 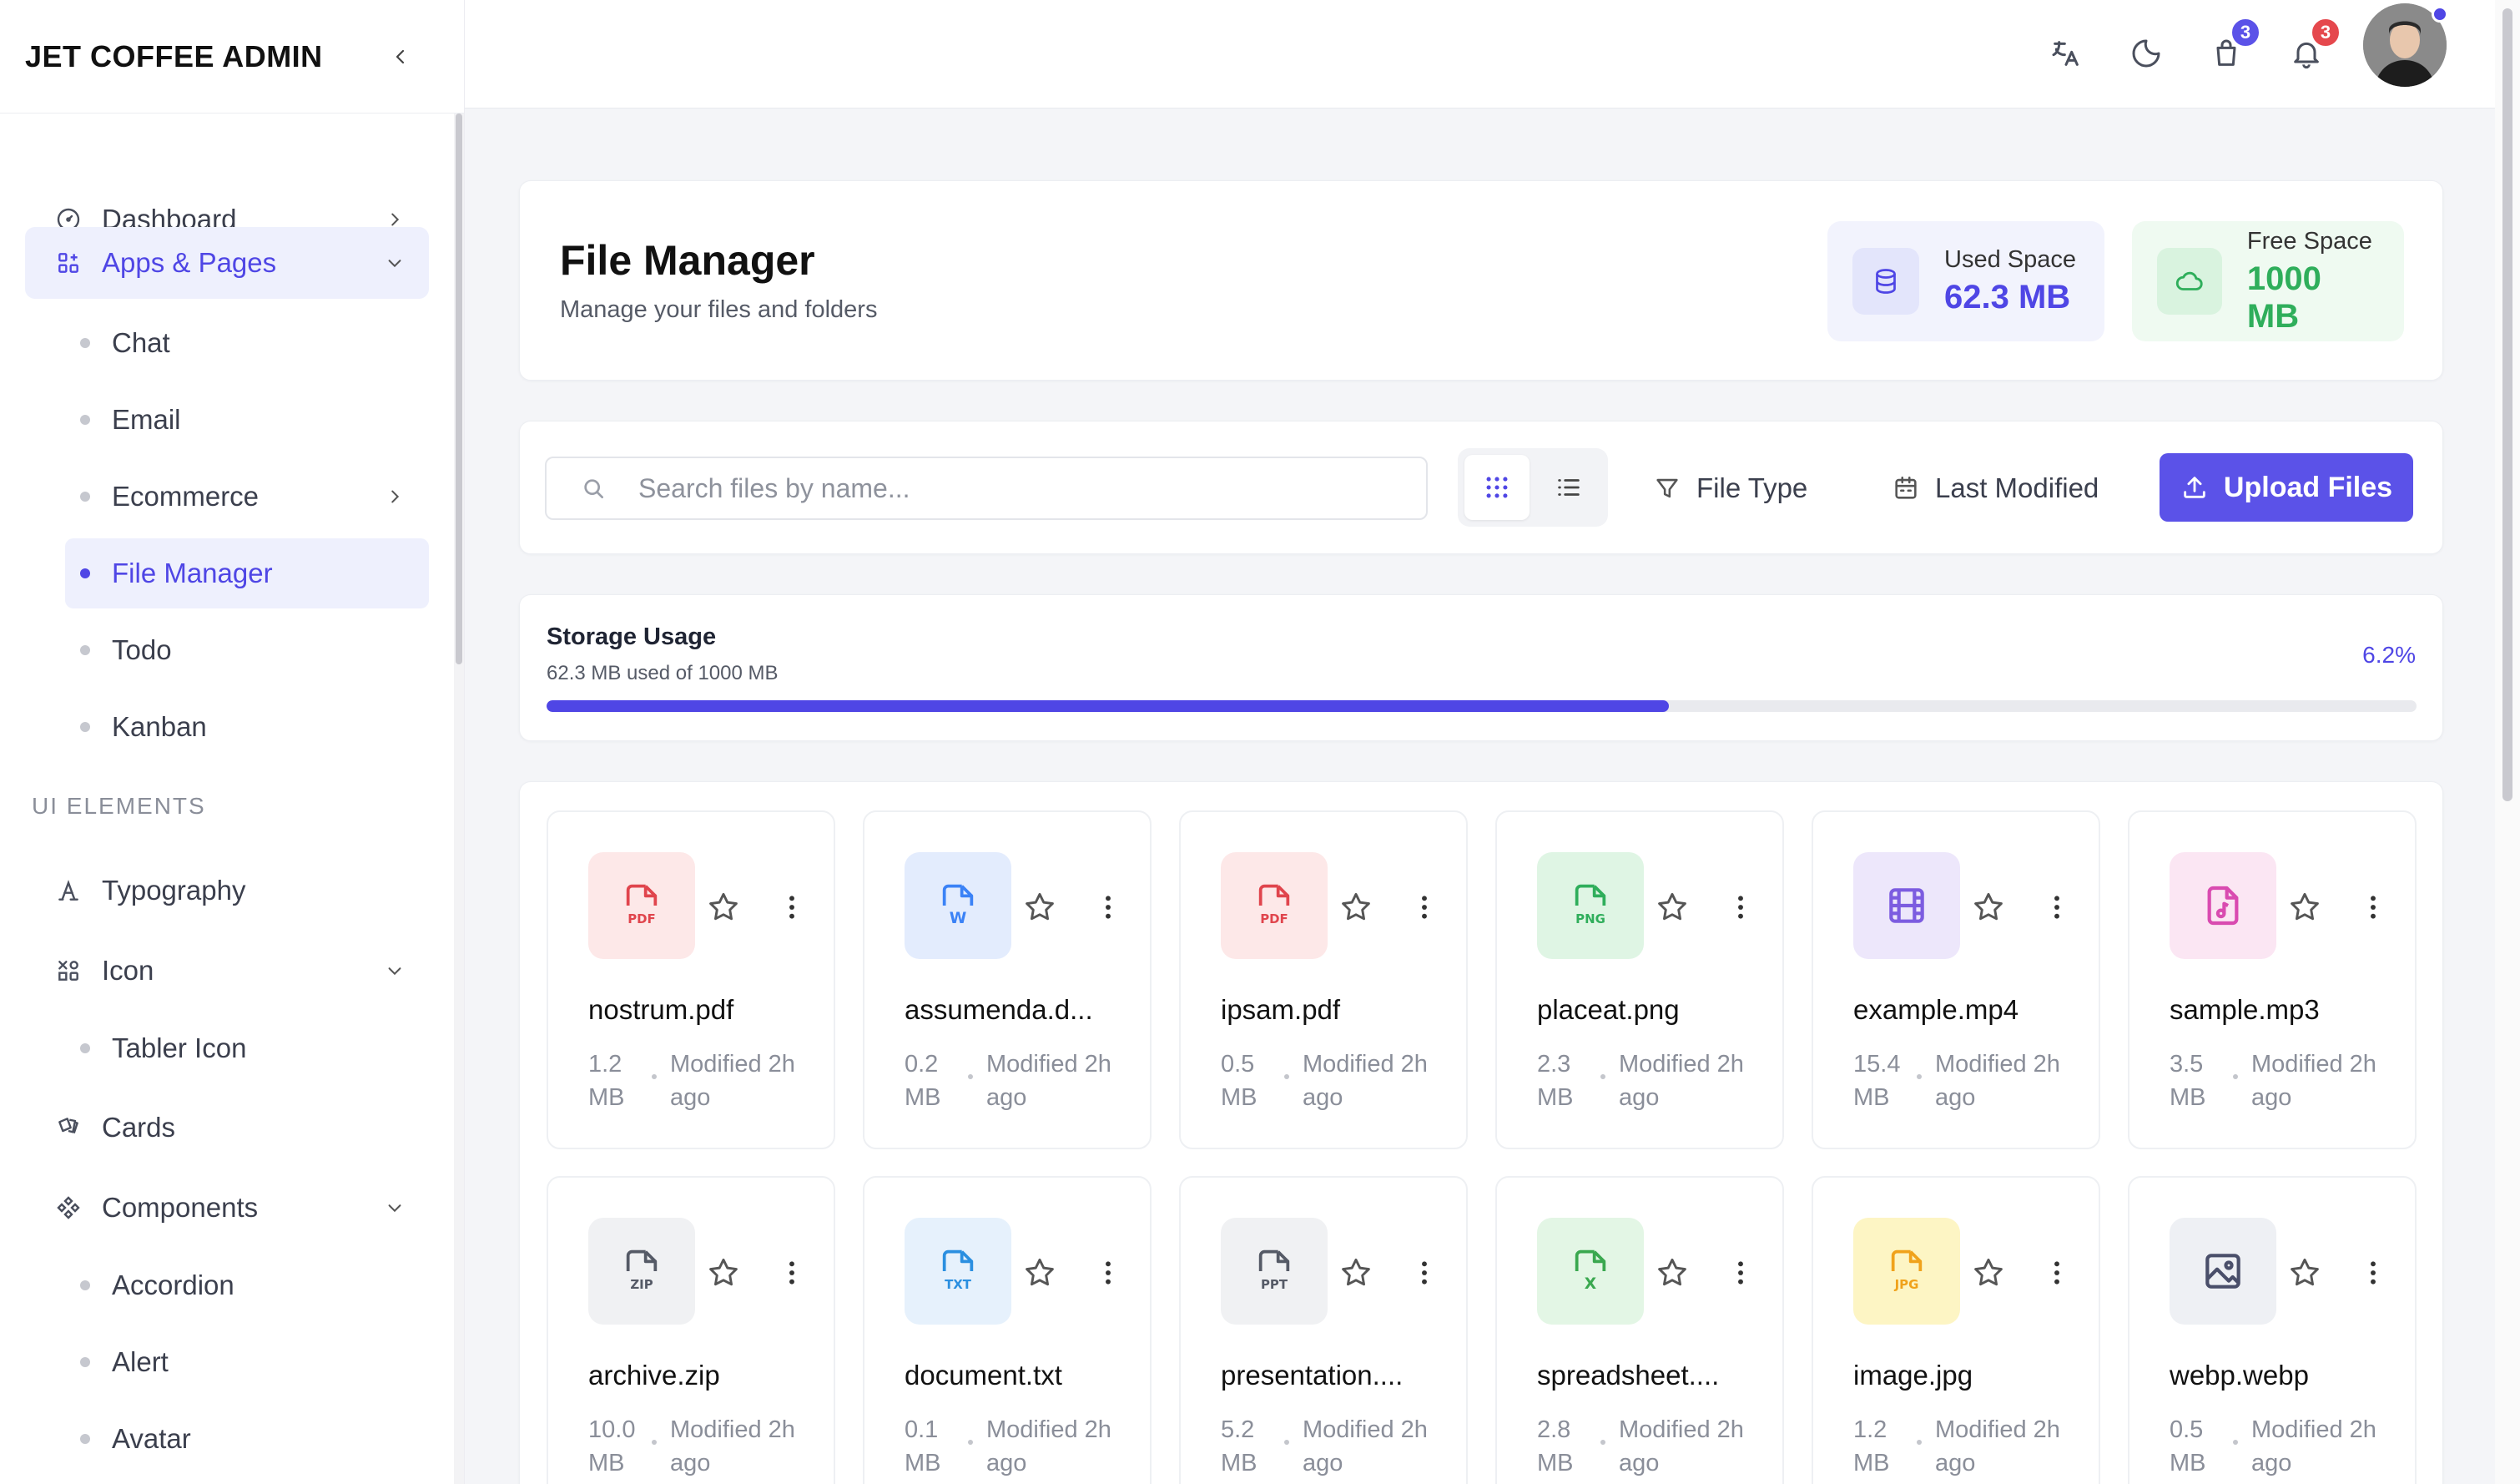 What do you see at coordinates (691, 1330) in the screenshot?
I see `file-card: ZIP archive.zip 10.0 MB Modified 2h ago` at bounding box center [691, 1330].